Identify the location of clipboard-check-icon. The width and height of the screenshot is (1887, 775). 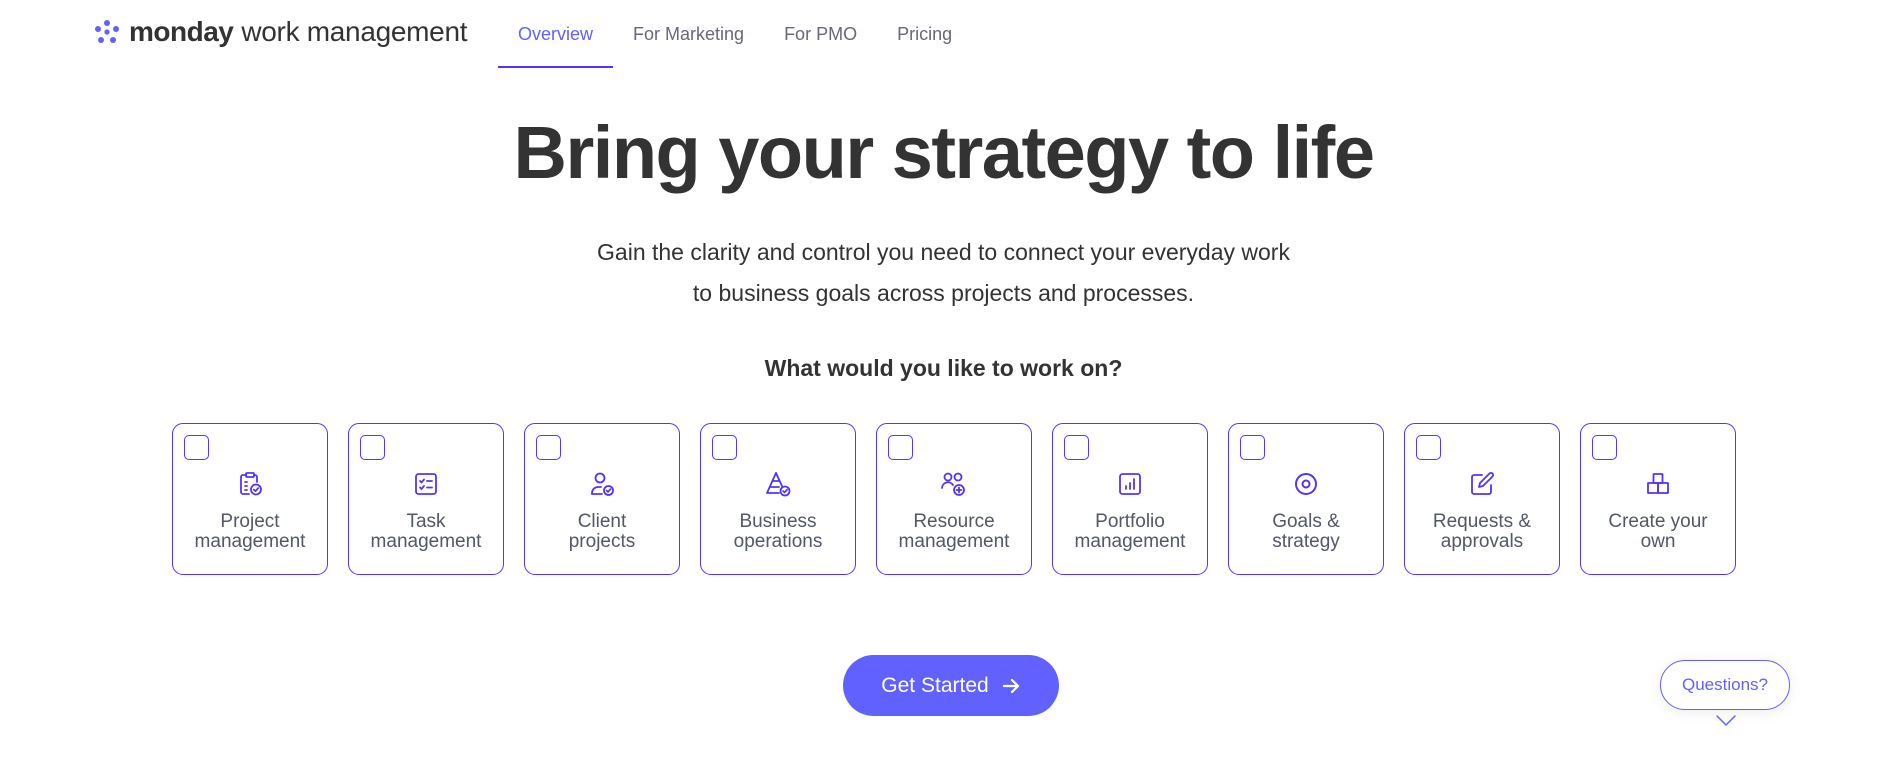
(250, 484).